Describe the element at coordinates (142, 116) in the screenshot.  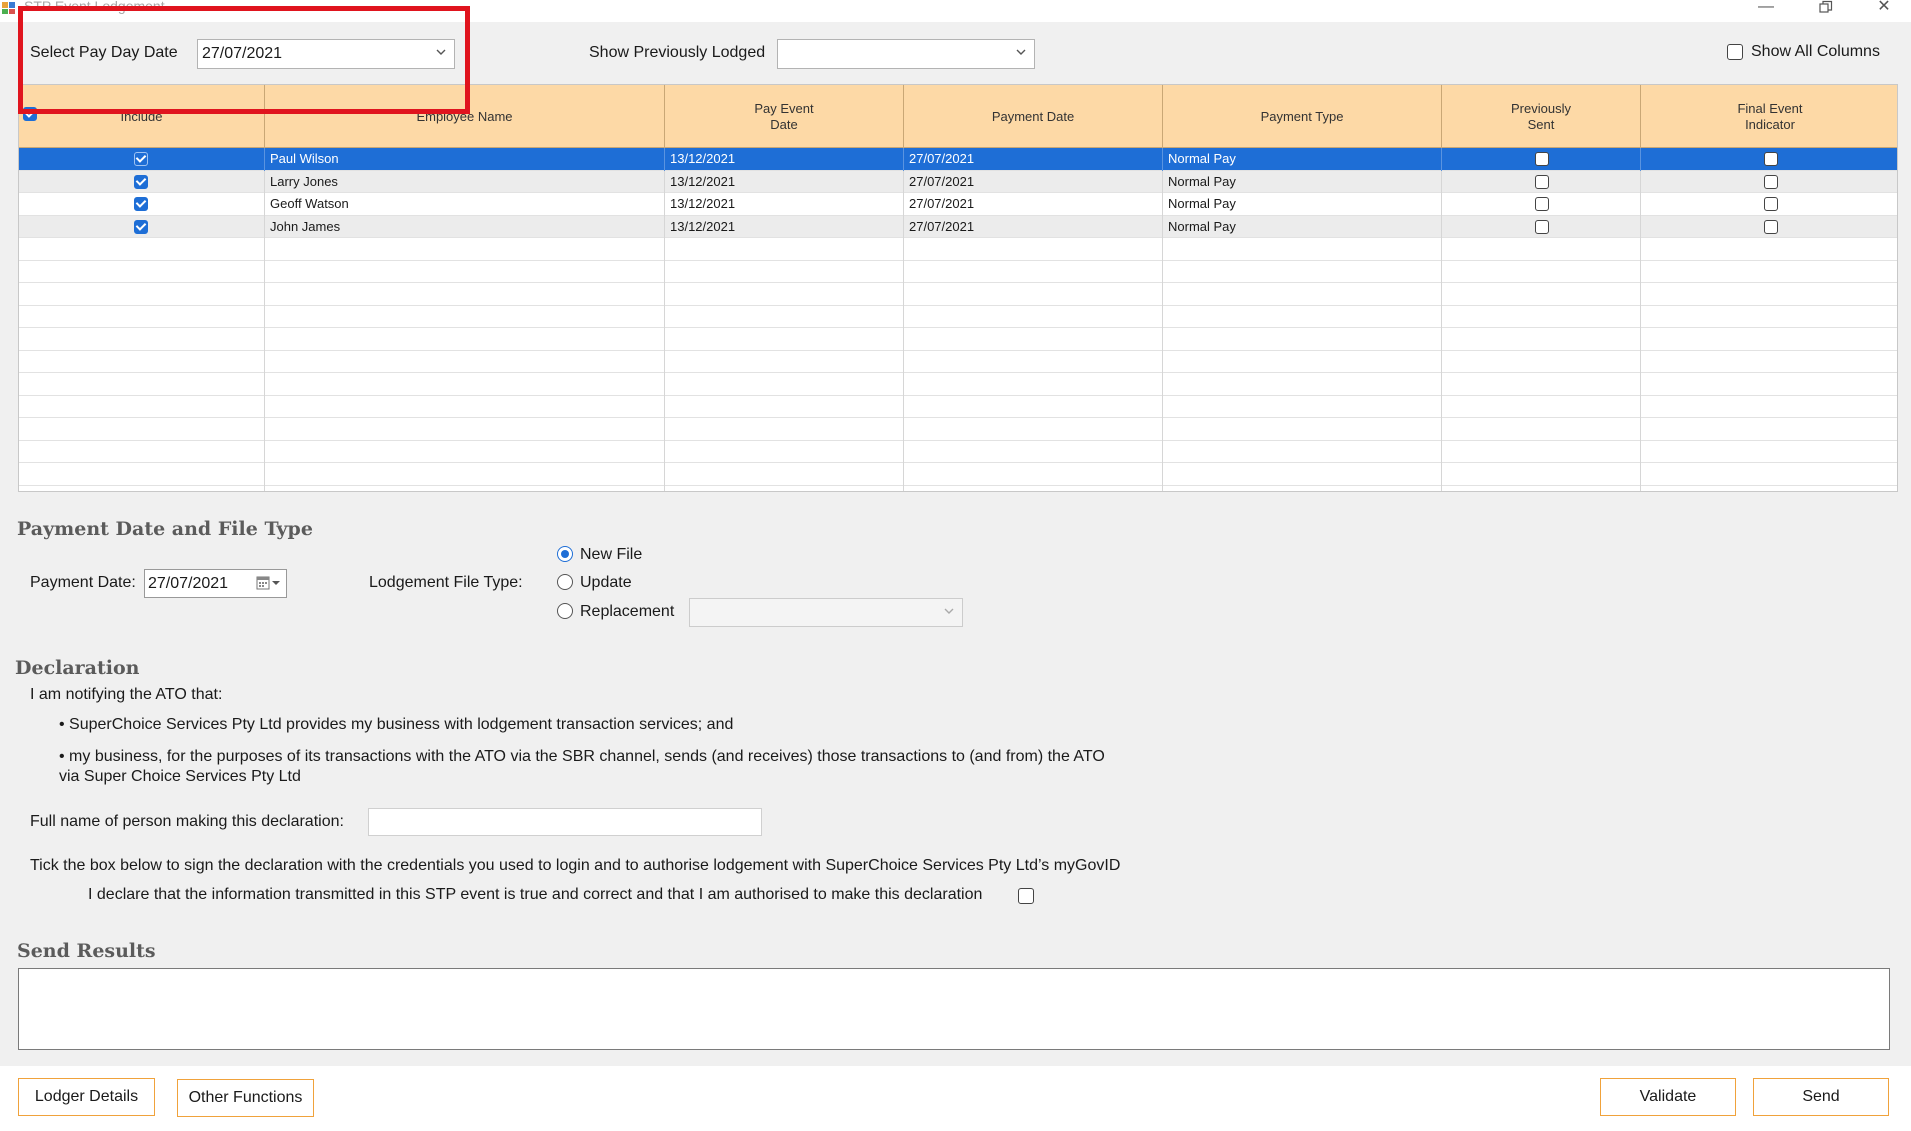
I see `col-include: Include` at that location.